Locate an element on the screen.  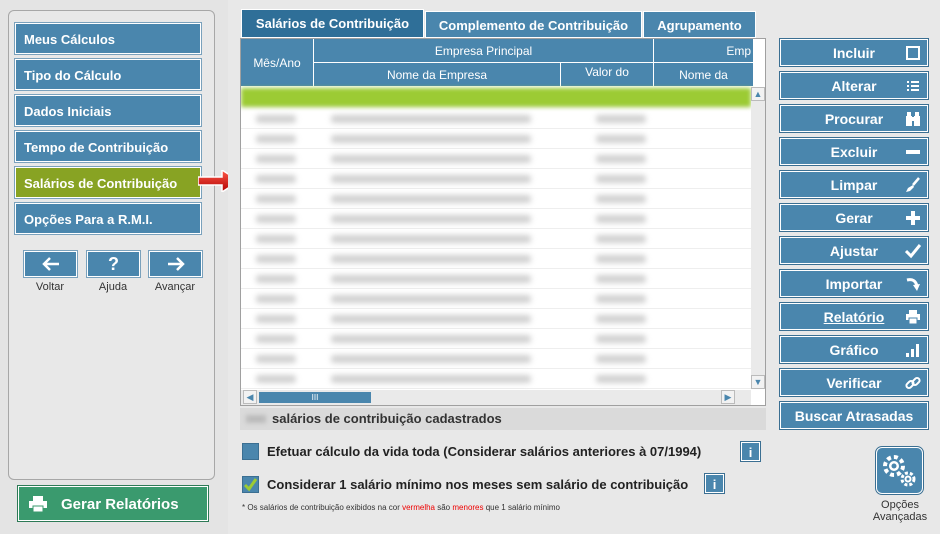
column-header-month: Mês/Ano is located at coordinates (277, 63).